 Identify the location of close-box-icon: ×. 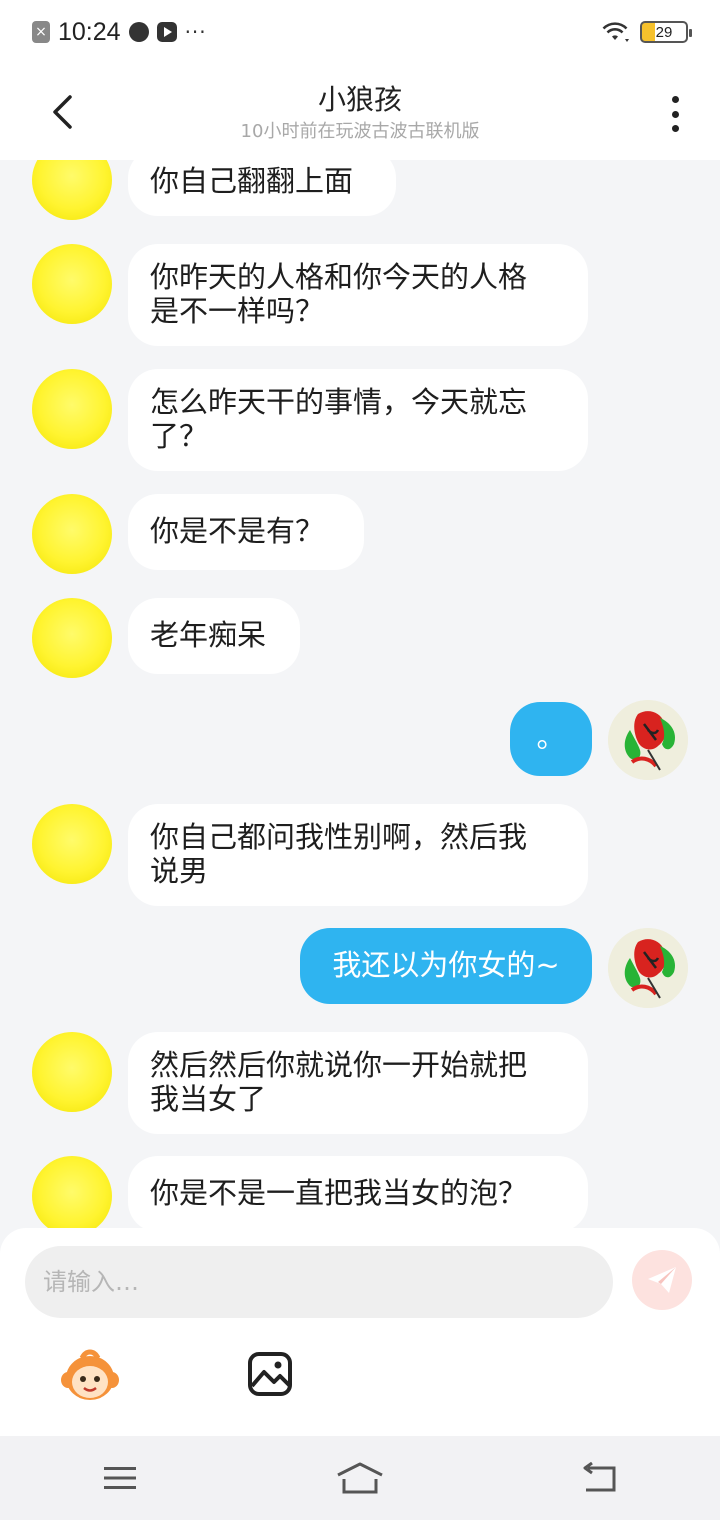
(41, 32).